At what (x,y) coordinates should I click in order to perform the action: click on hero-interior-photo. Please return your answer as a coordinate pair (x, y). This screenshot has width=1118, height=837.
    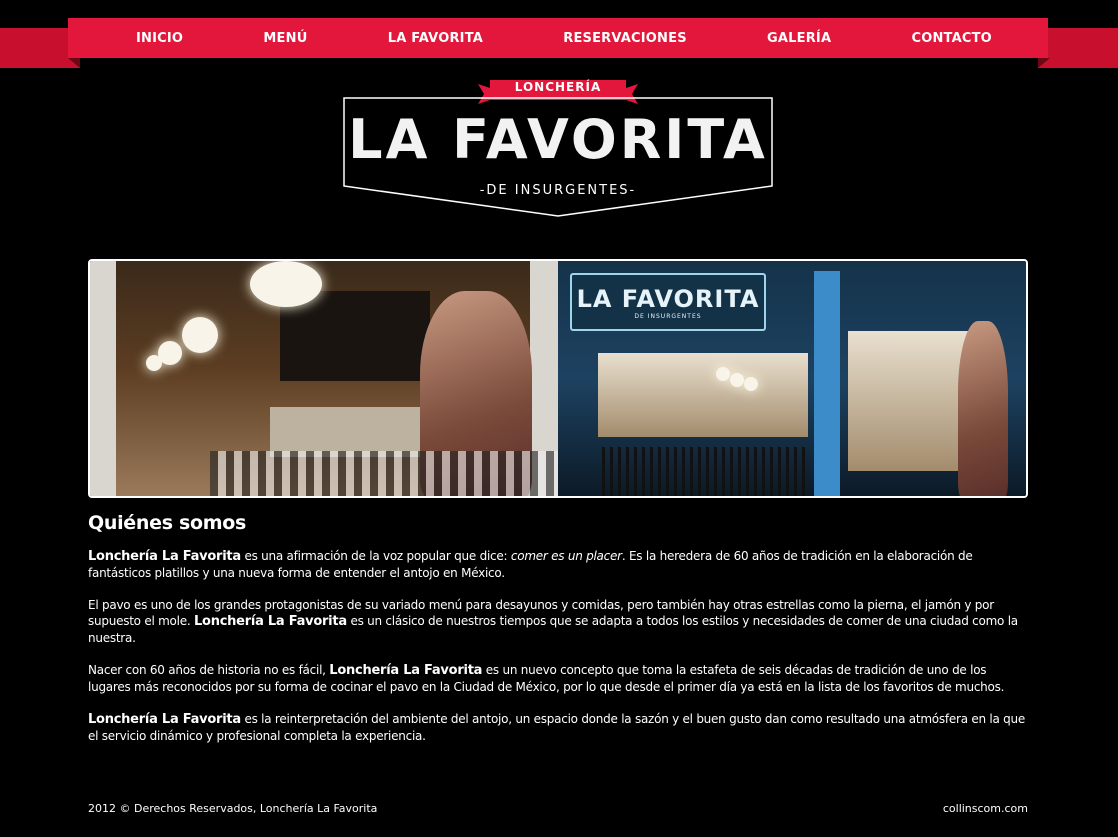
    Looking at the image, I should click on (330, 378).